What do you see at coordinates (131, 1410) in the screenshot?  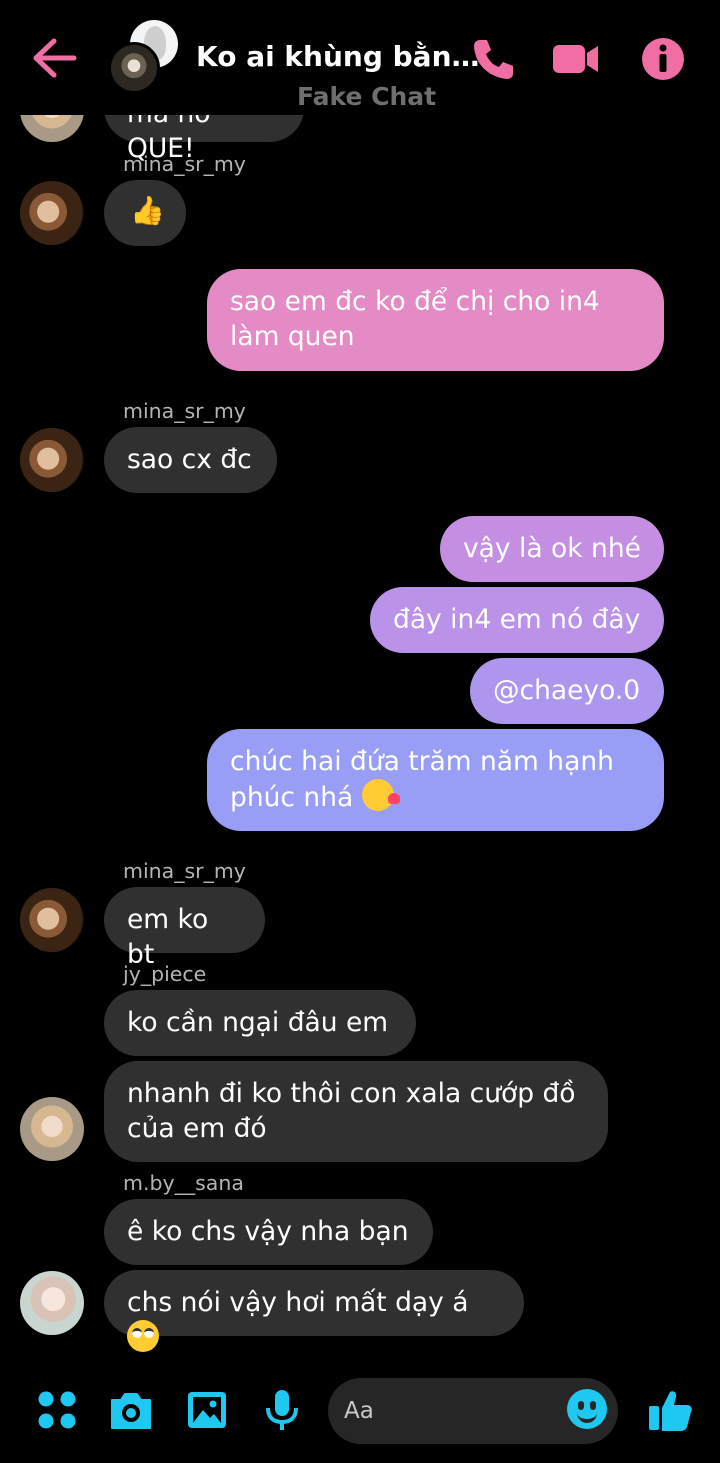 I see `camera-icon` at bounding box center [131, 1410].